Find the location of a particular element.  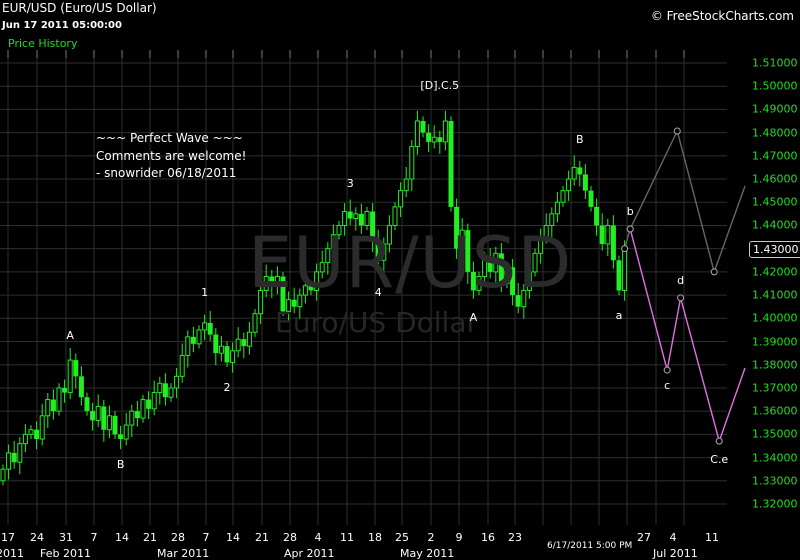

watermark-name: Euro/US Dollar is located at coordinates (376, 322).